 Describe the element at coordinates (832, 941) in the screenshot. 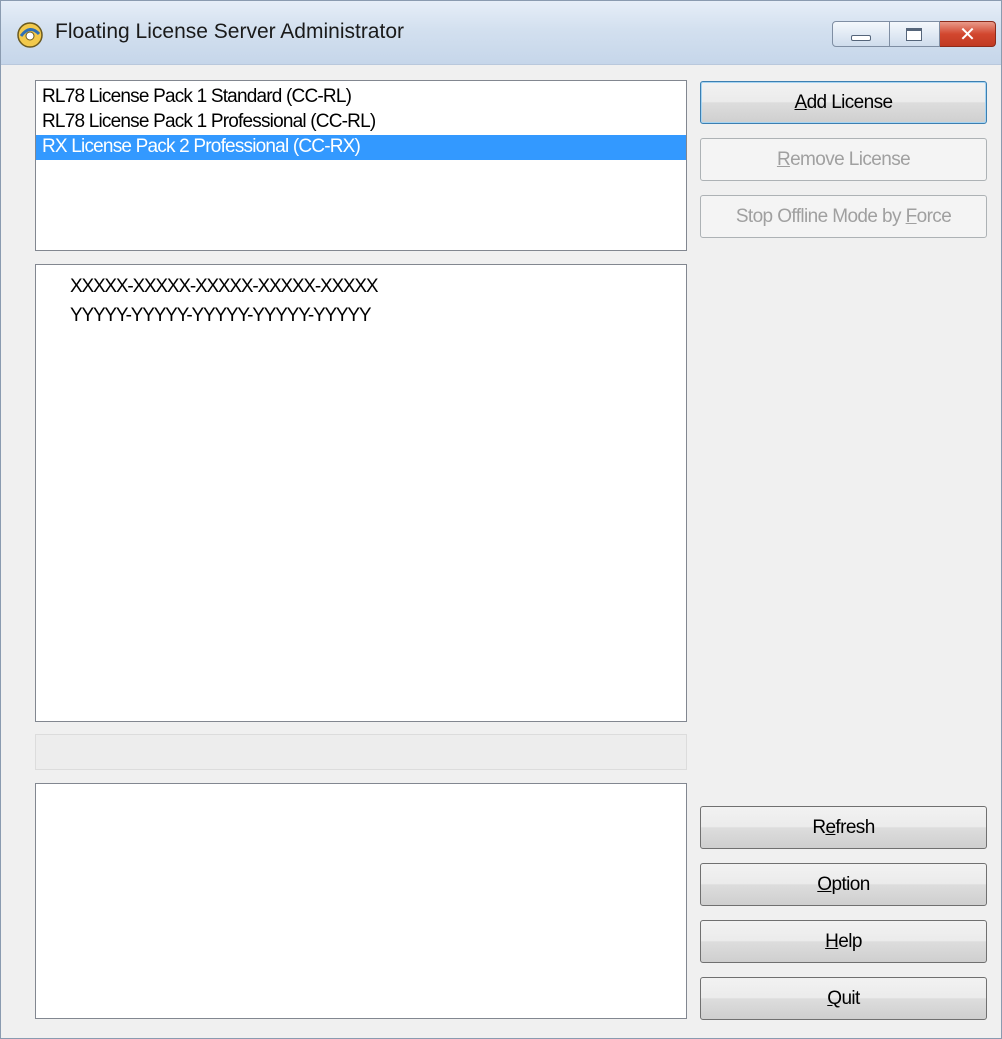

I see `help-mnemonic: H` at that location.